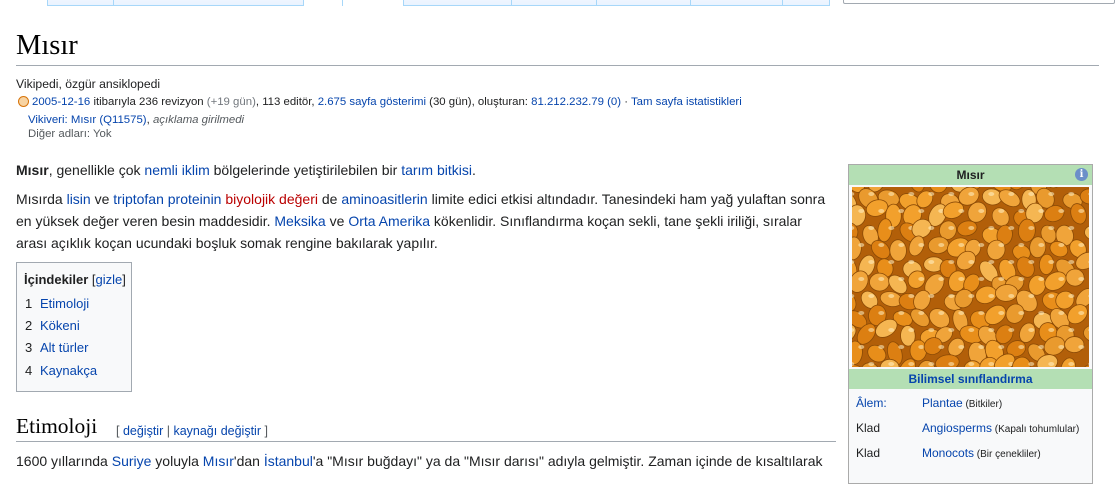  I want to click on para-text: de, so click(329, 199).